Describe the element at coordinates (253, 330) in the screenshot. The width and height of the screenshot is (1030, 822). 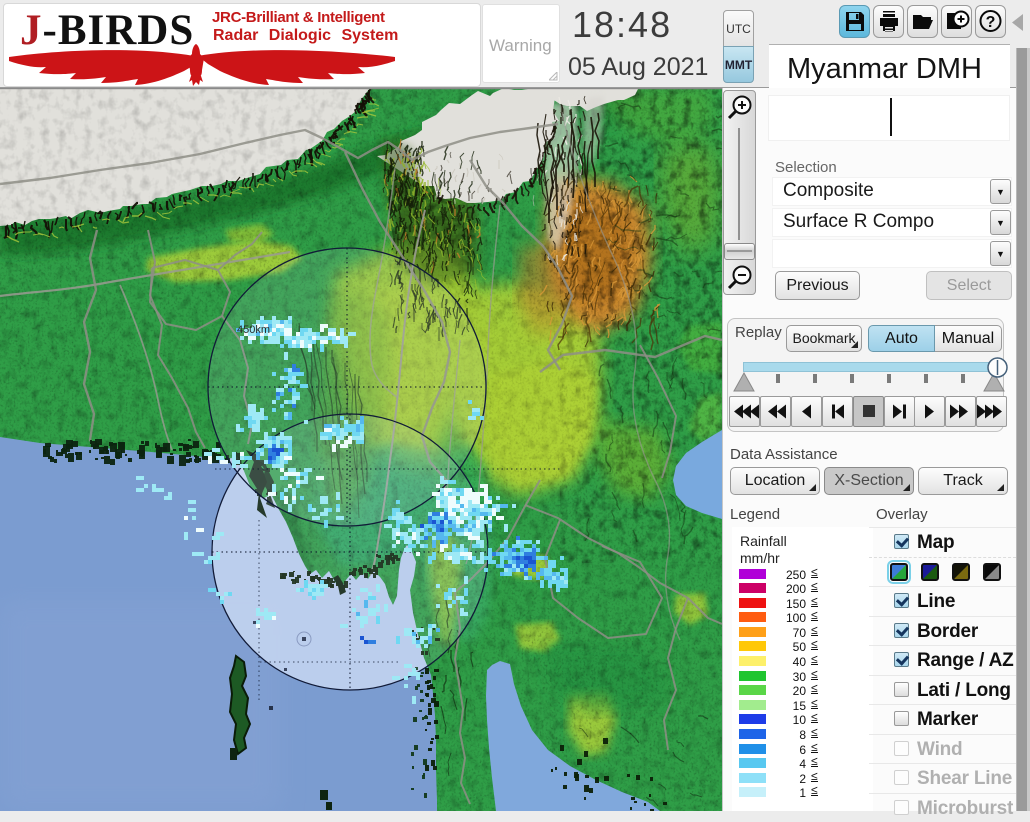
I see `svg-text: 450km` at that location.